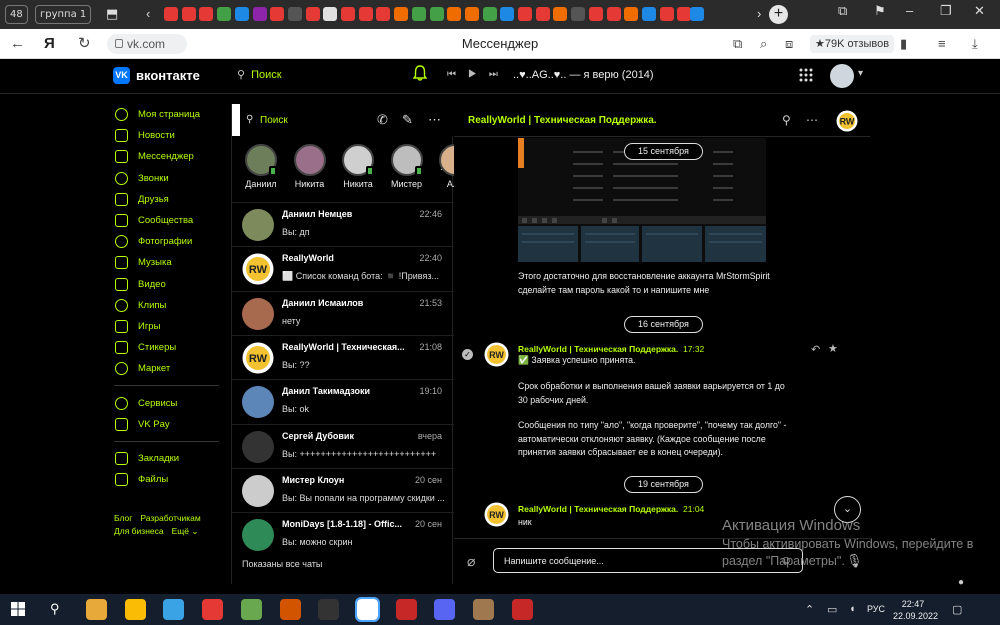 The image size is (1000, 625). I want to click on footer-blog: Блог, so click(123, 518).